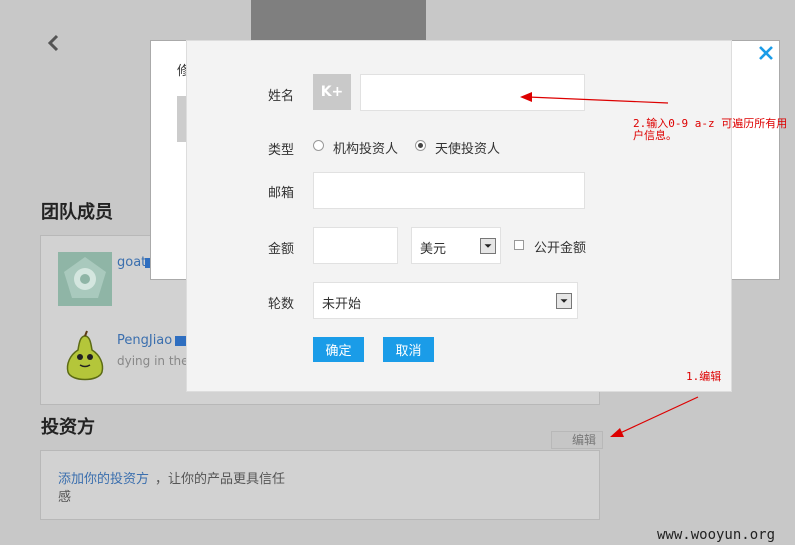 This screenshot has width=795, height=545. I want to click on add-investor-text: ，让你的产品更具信任, so click(220, 479).